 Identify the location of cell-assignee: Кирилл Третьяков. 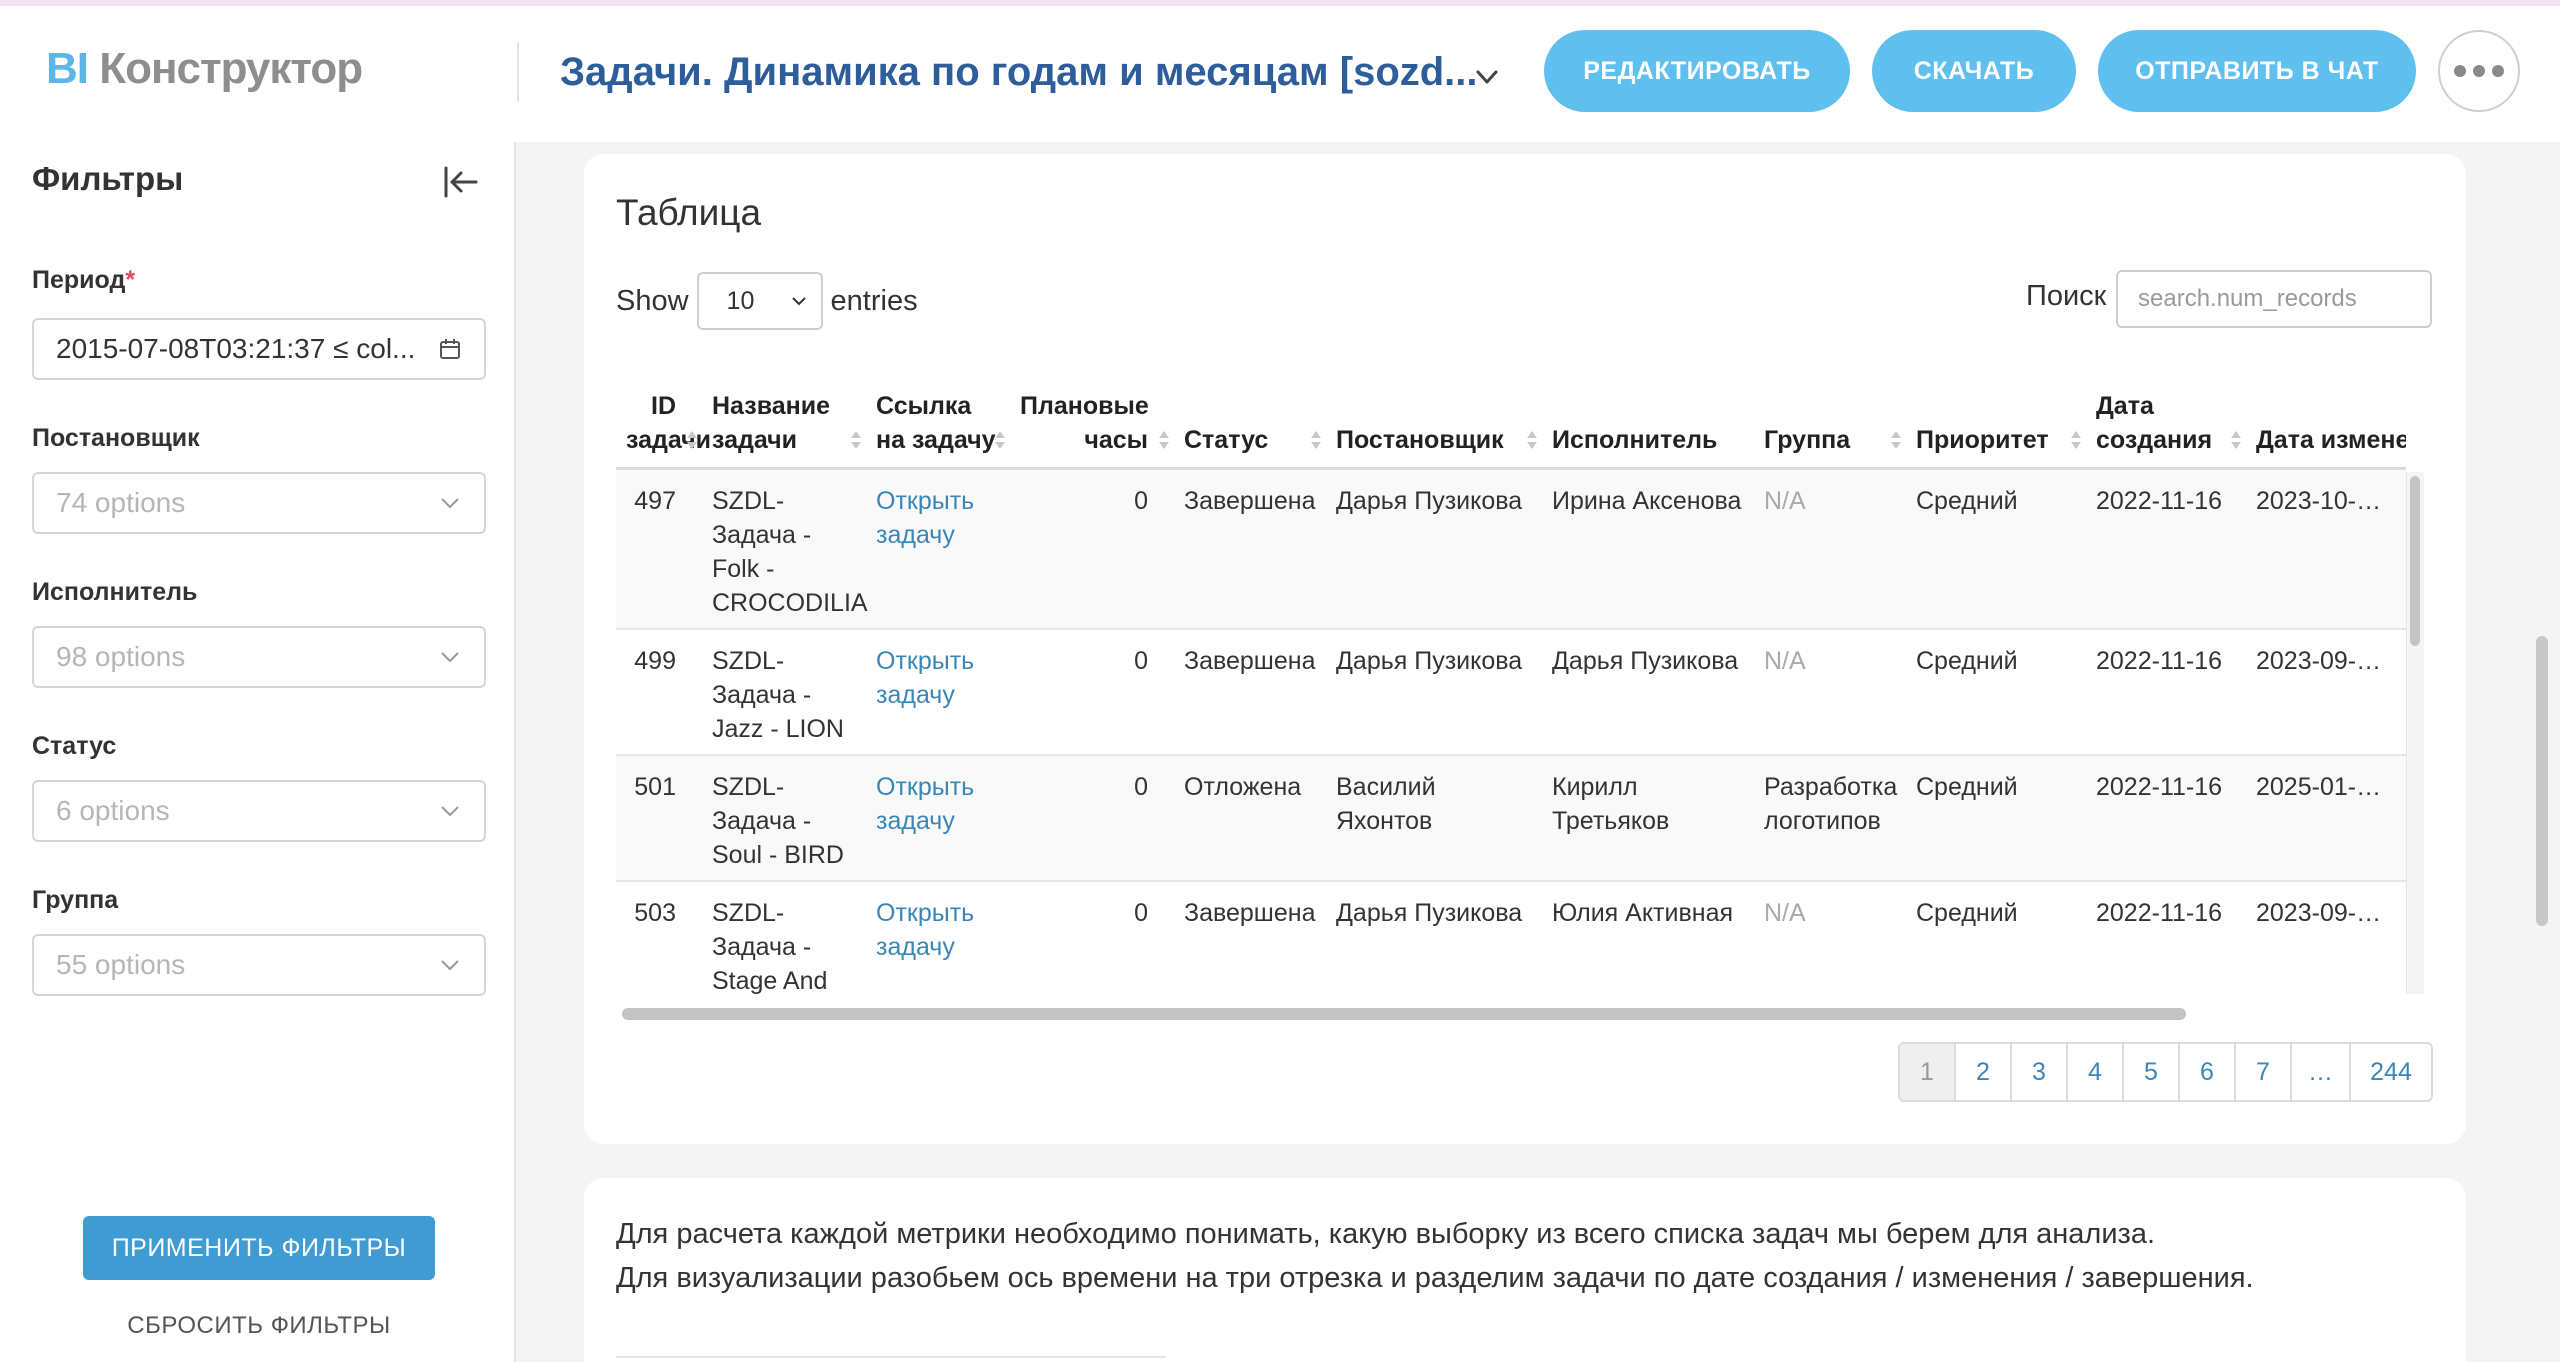
(1648, 818).